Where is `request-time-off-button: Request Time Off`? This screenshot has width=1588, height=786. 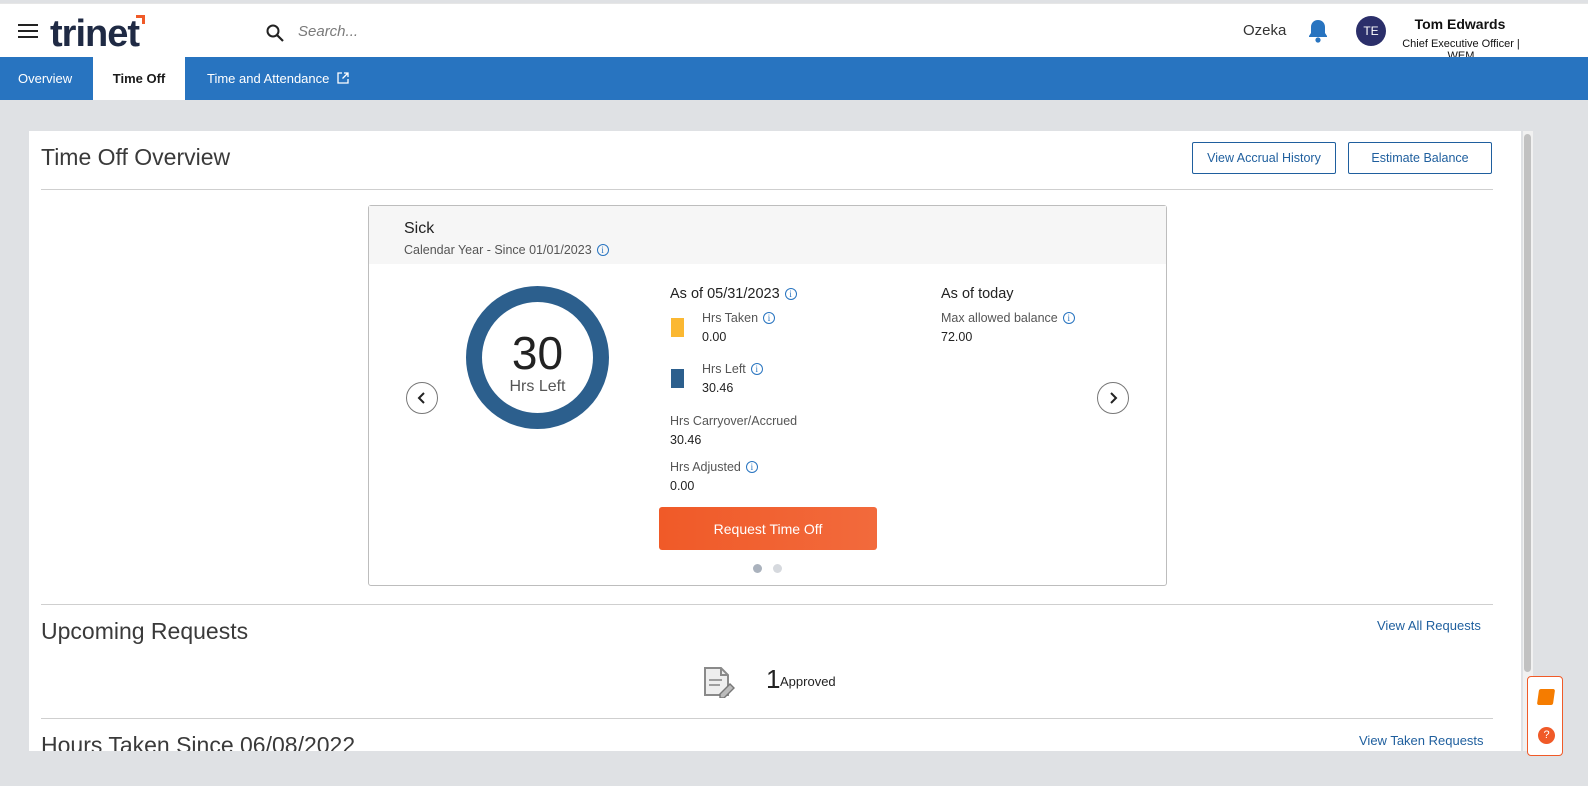
request-time-off-button: Request Time Off is located at coordinates (768, 528).